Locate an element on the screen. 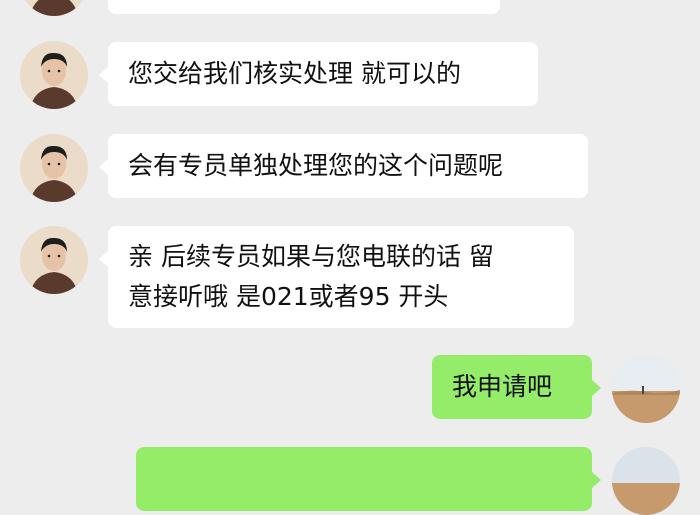 Image resolution: width=700 pixels, height=515 pixels. message-bubble is located at coordinates (299, 7).